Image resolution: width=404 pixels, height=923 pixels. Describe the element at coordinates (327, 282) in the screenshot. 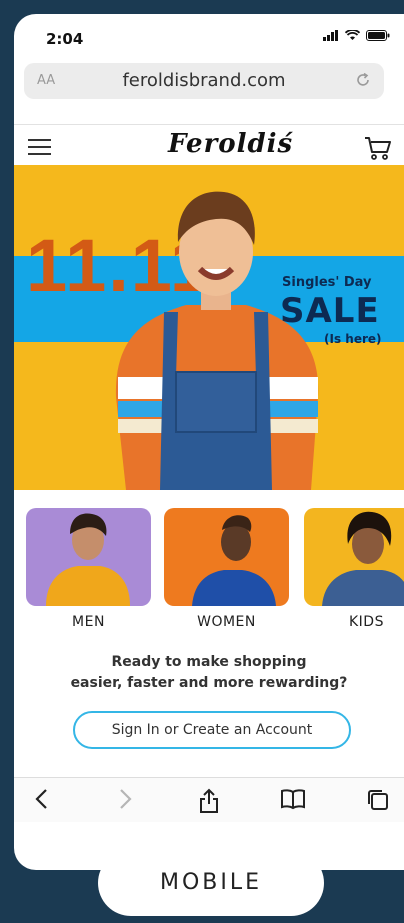

I see `hero-subtitle: Singles' Day` at that location.